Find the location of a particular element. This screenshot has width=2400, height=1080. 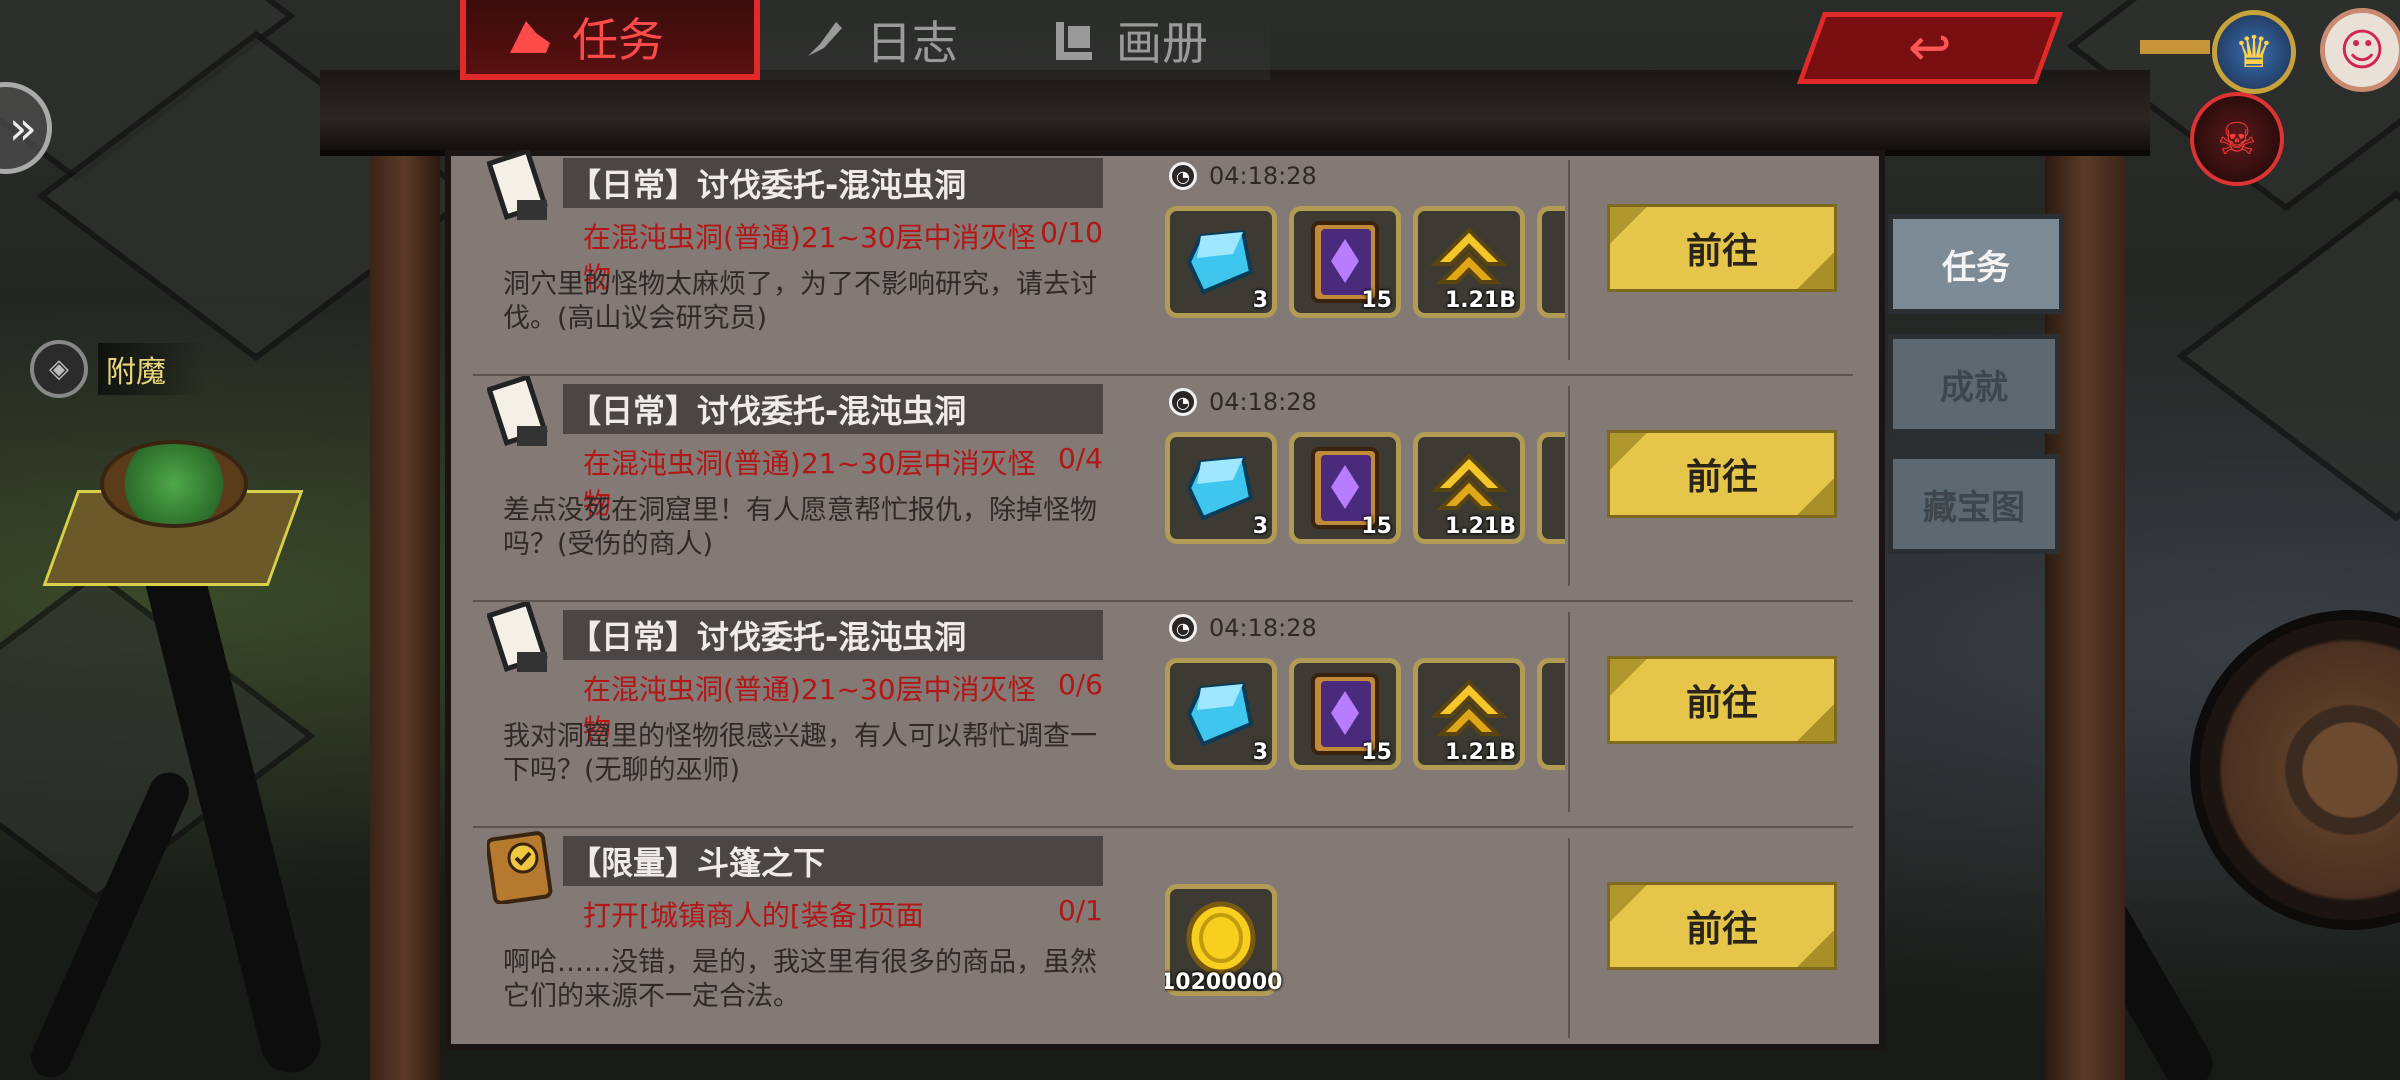

cauldron-icon is located at coordinates (174, 484).